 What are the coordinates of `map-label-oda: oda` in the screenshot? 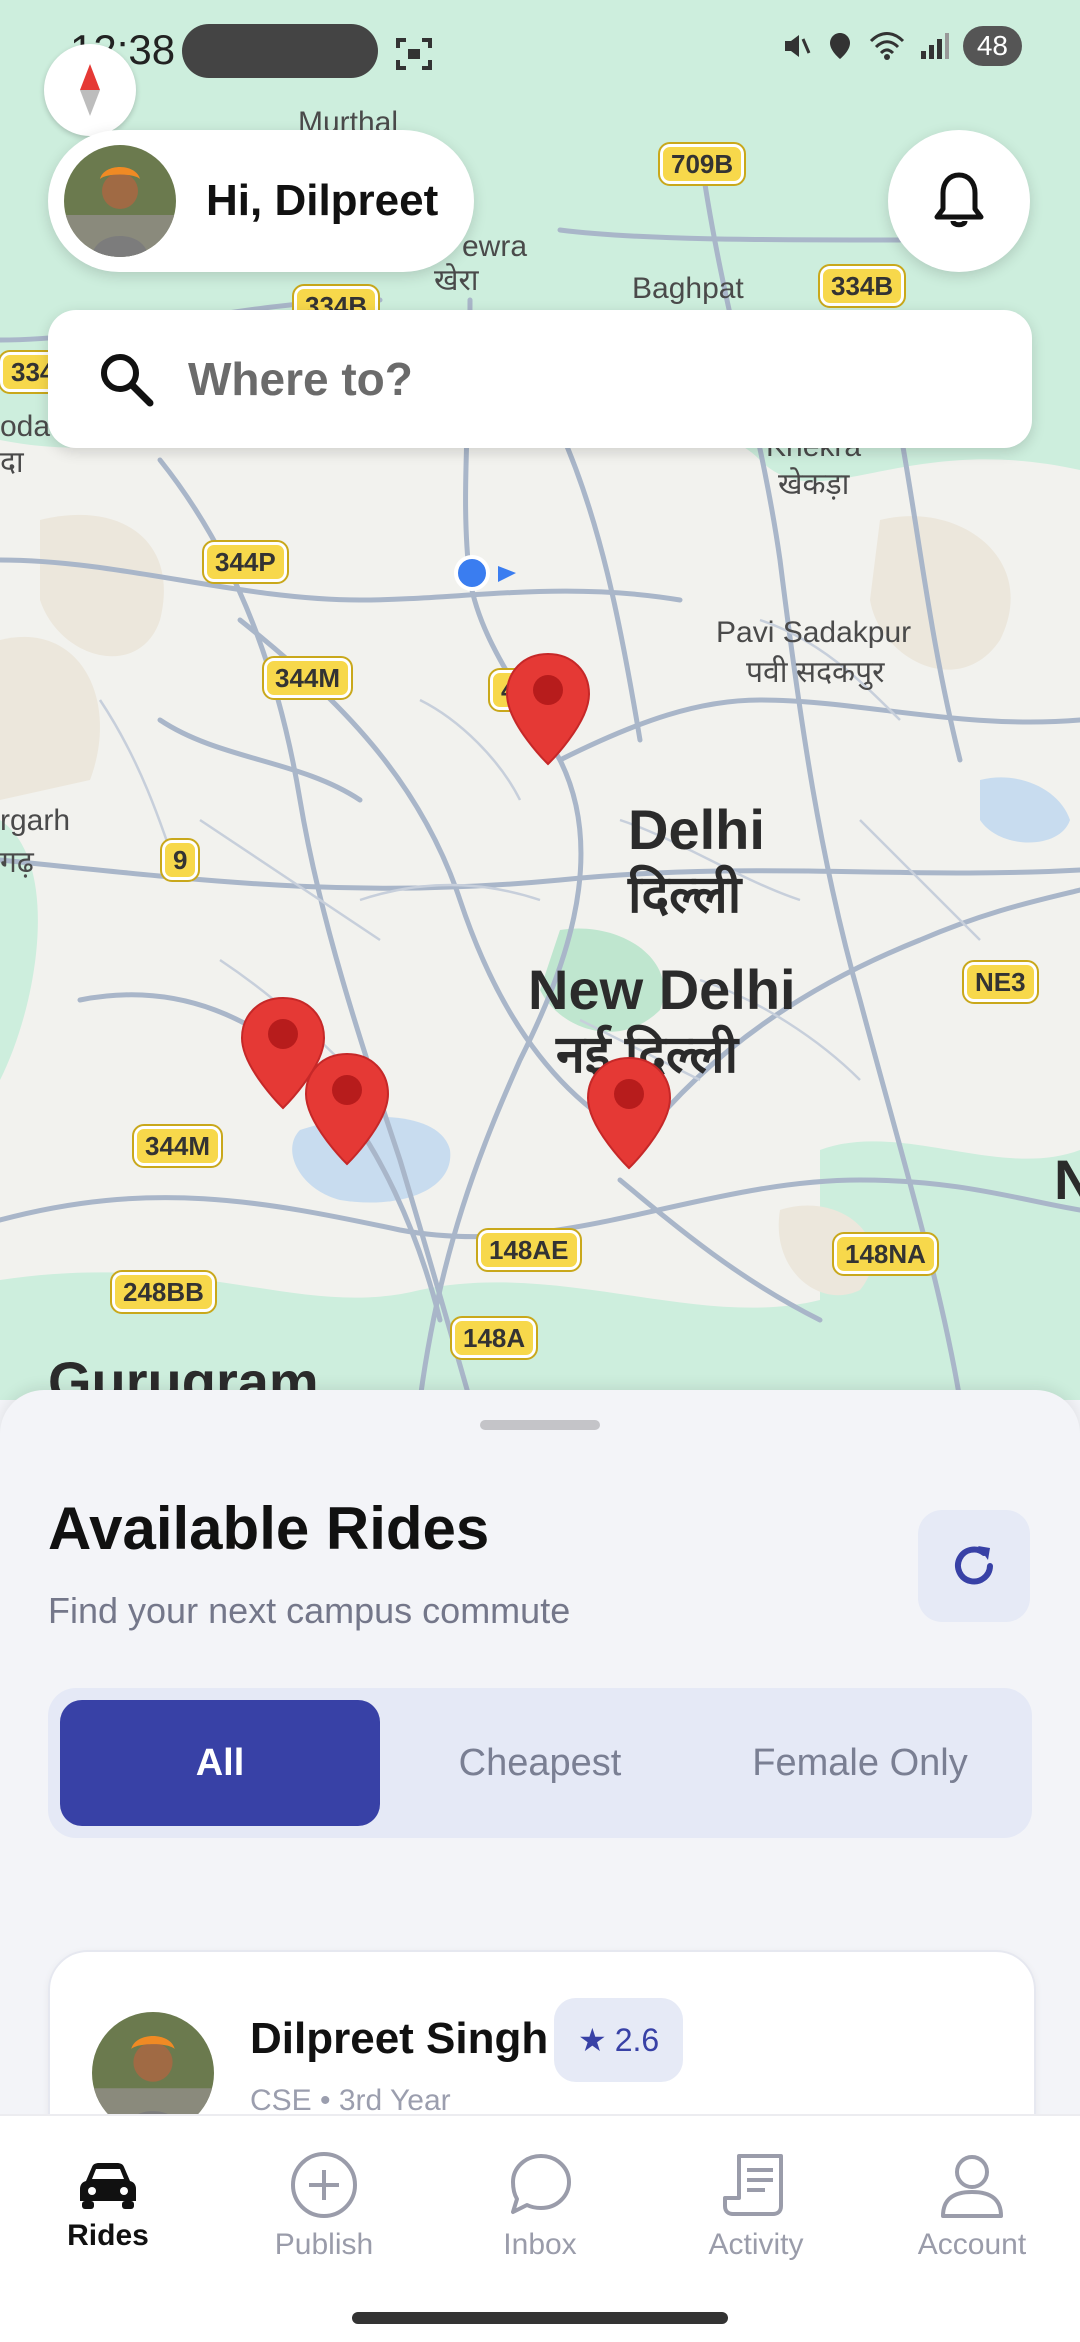 It's located at (25, 426).